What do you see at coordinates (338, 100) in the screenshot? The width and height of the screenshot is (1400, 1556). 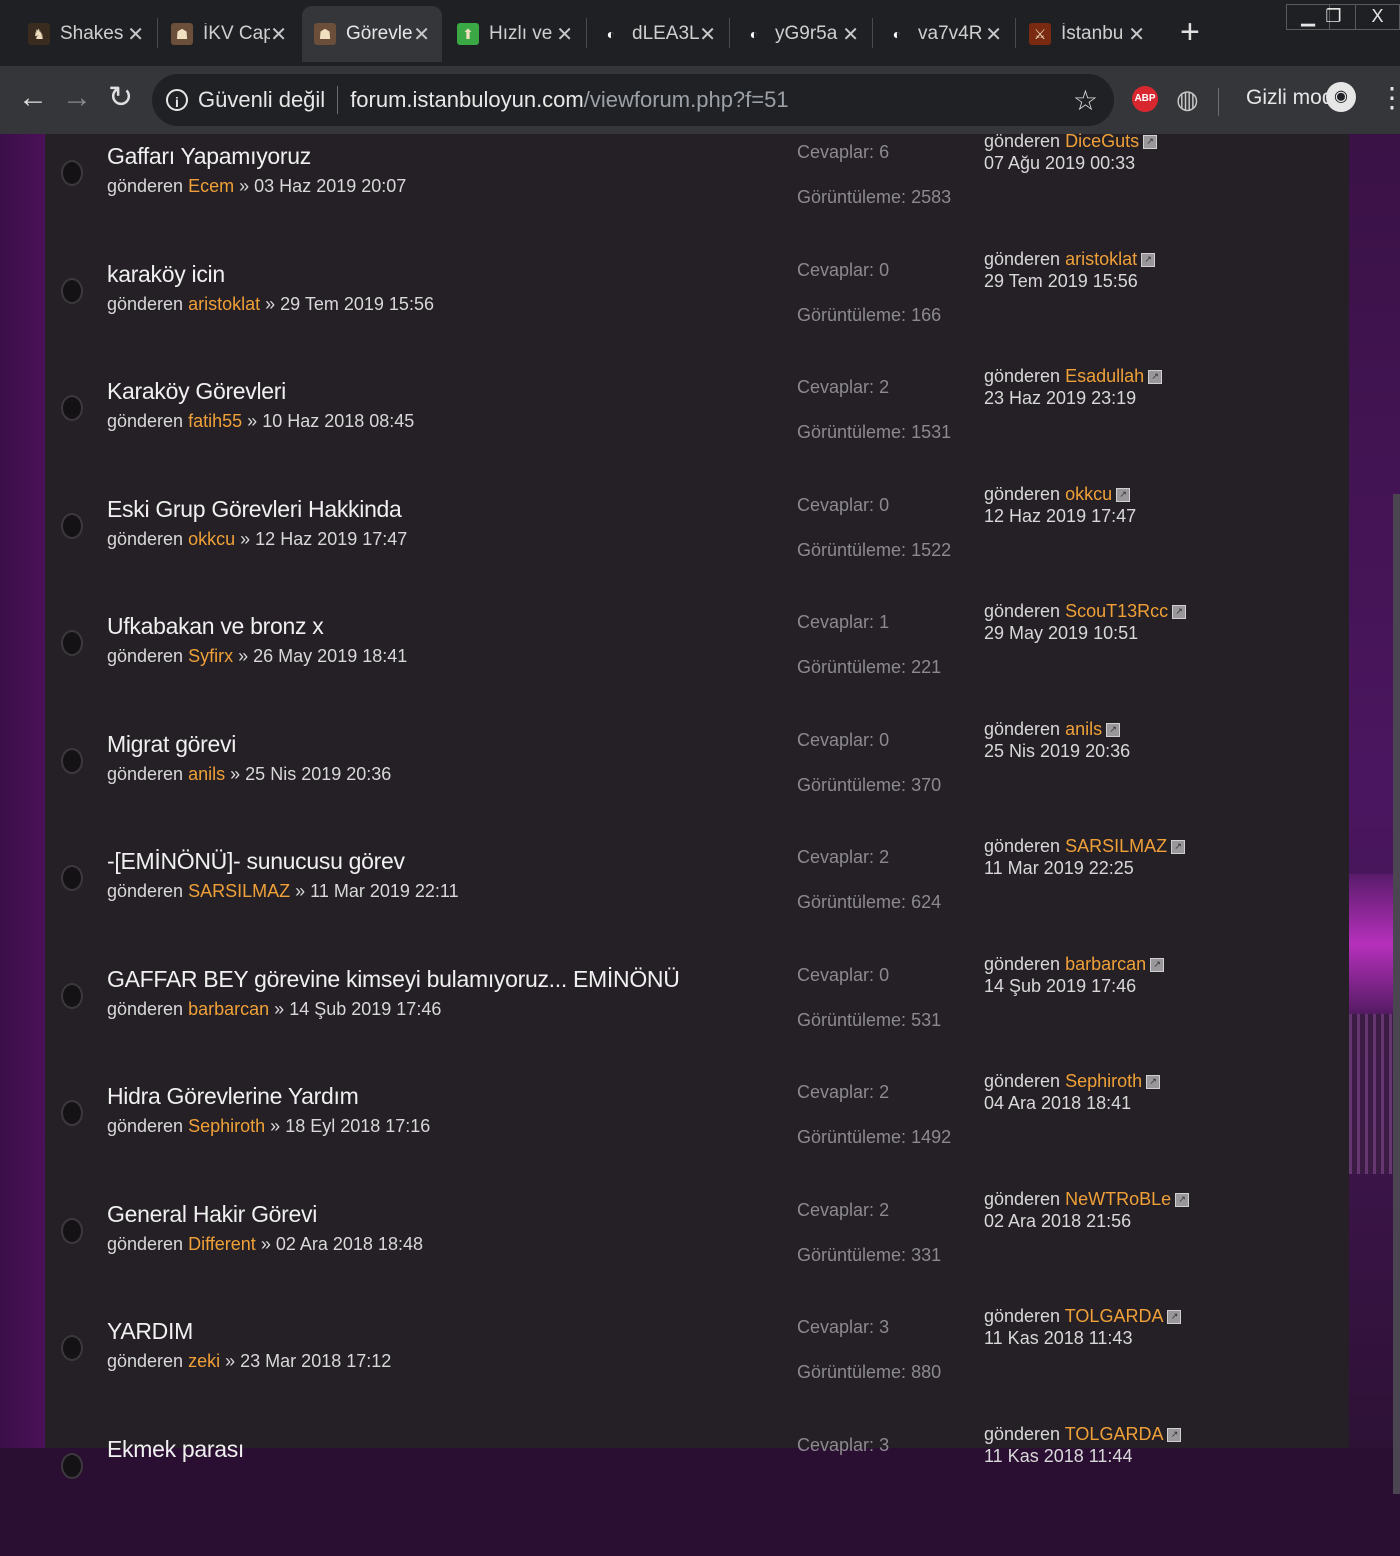 I see `omnibox-divider` at bounding box center [338, 100].